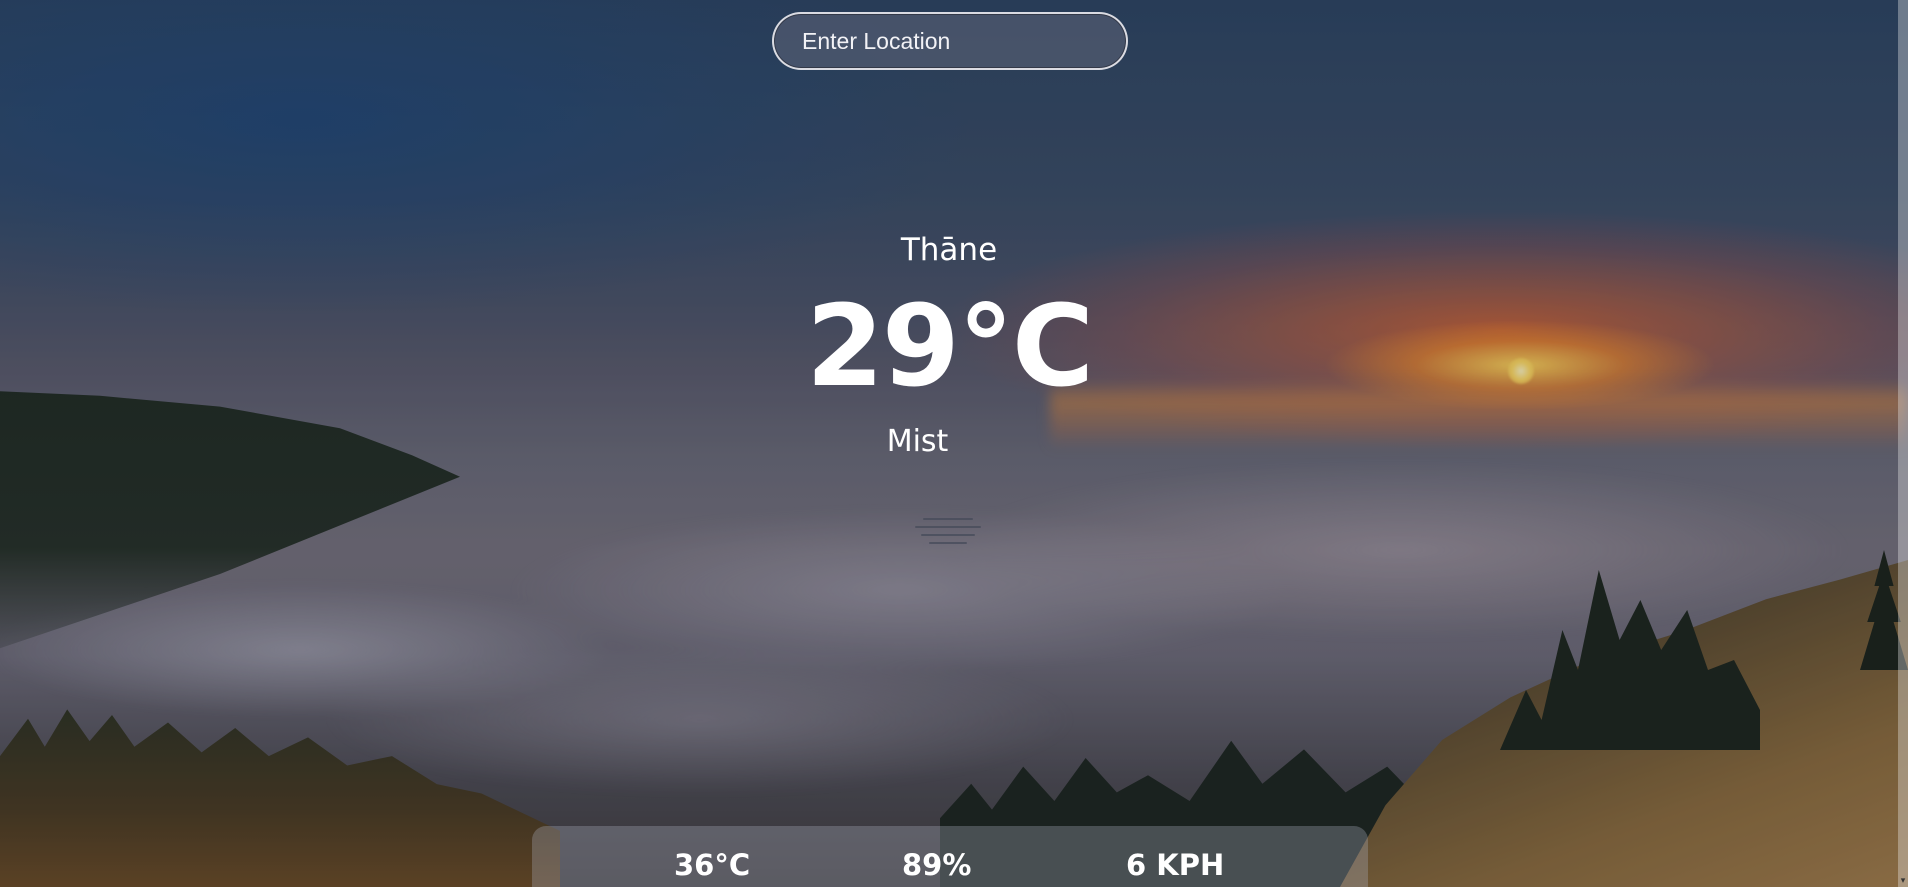 Image resolution: width=1908 pixels, height=887 pixels. Describe the element at coordinates (1175, 865) in the screenshot. I see `wind-speed-value: 6 KPH` at that location.